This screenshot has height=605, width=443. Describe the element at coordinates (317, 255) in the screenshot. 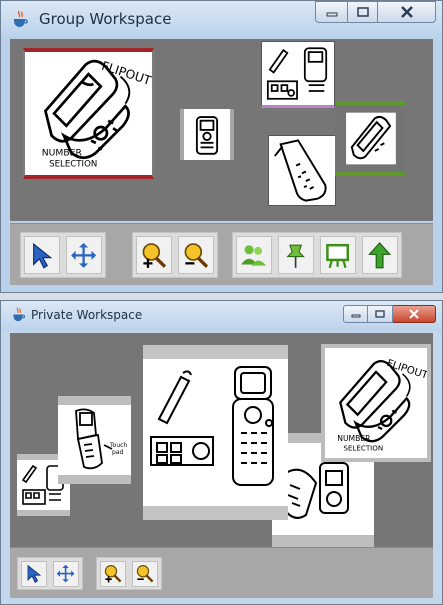

I see `share-tools` at that location.